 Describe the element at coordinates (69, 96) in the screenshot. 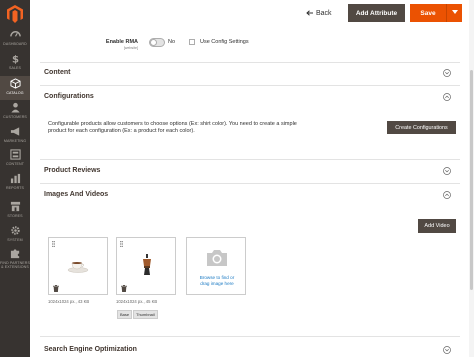

I see `section-configurations-title: Configurations` at that location.